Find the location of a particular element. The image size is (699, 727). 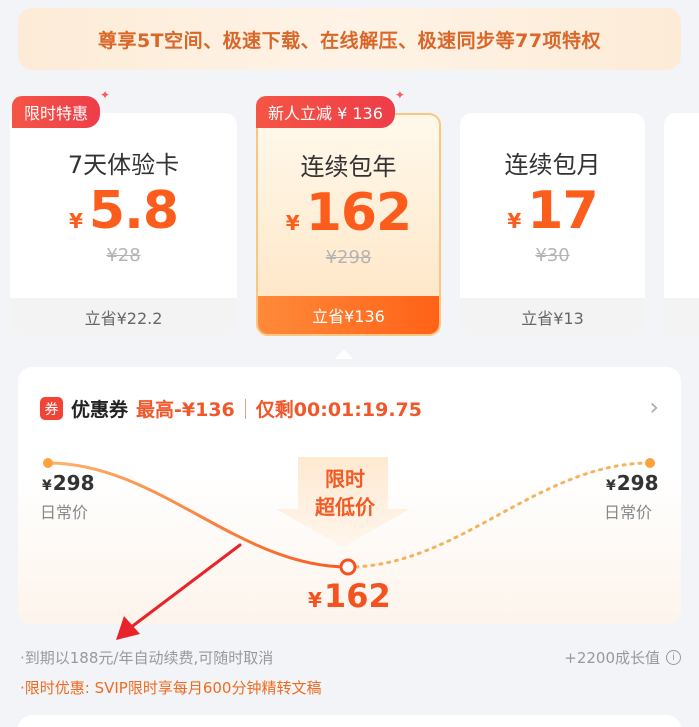

low-price-value: 162 is located at coordinates (357, 596).